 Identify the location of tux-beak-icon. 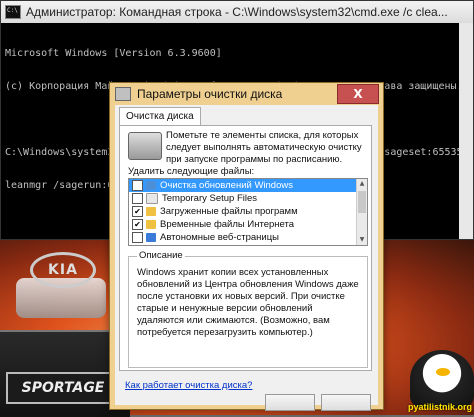
(443, 372).